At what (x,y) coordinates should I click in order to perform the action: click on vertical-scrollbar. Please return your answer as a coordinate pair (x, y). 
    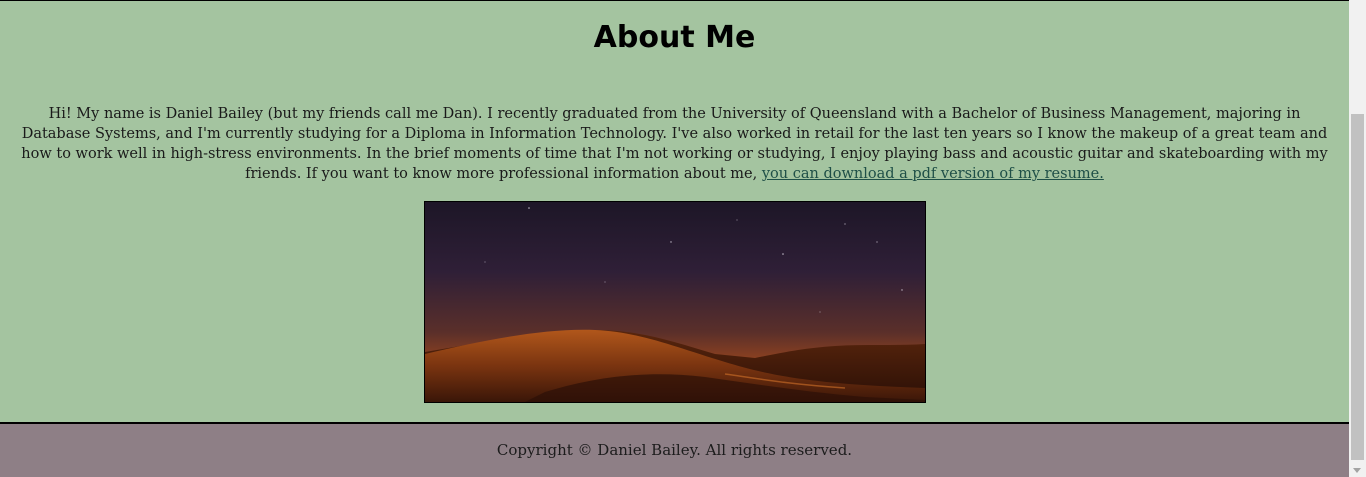
    Looking at the image, I should click on (1357, 238).